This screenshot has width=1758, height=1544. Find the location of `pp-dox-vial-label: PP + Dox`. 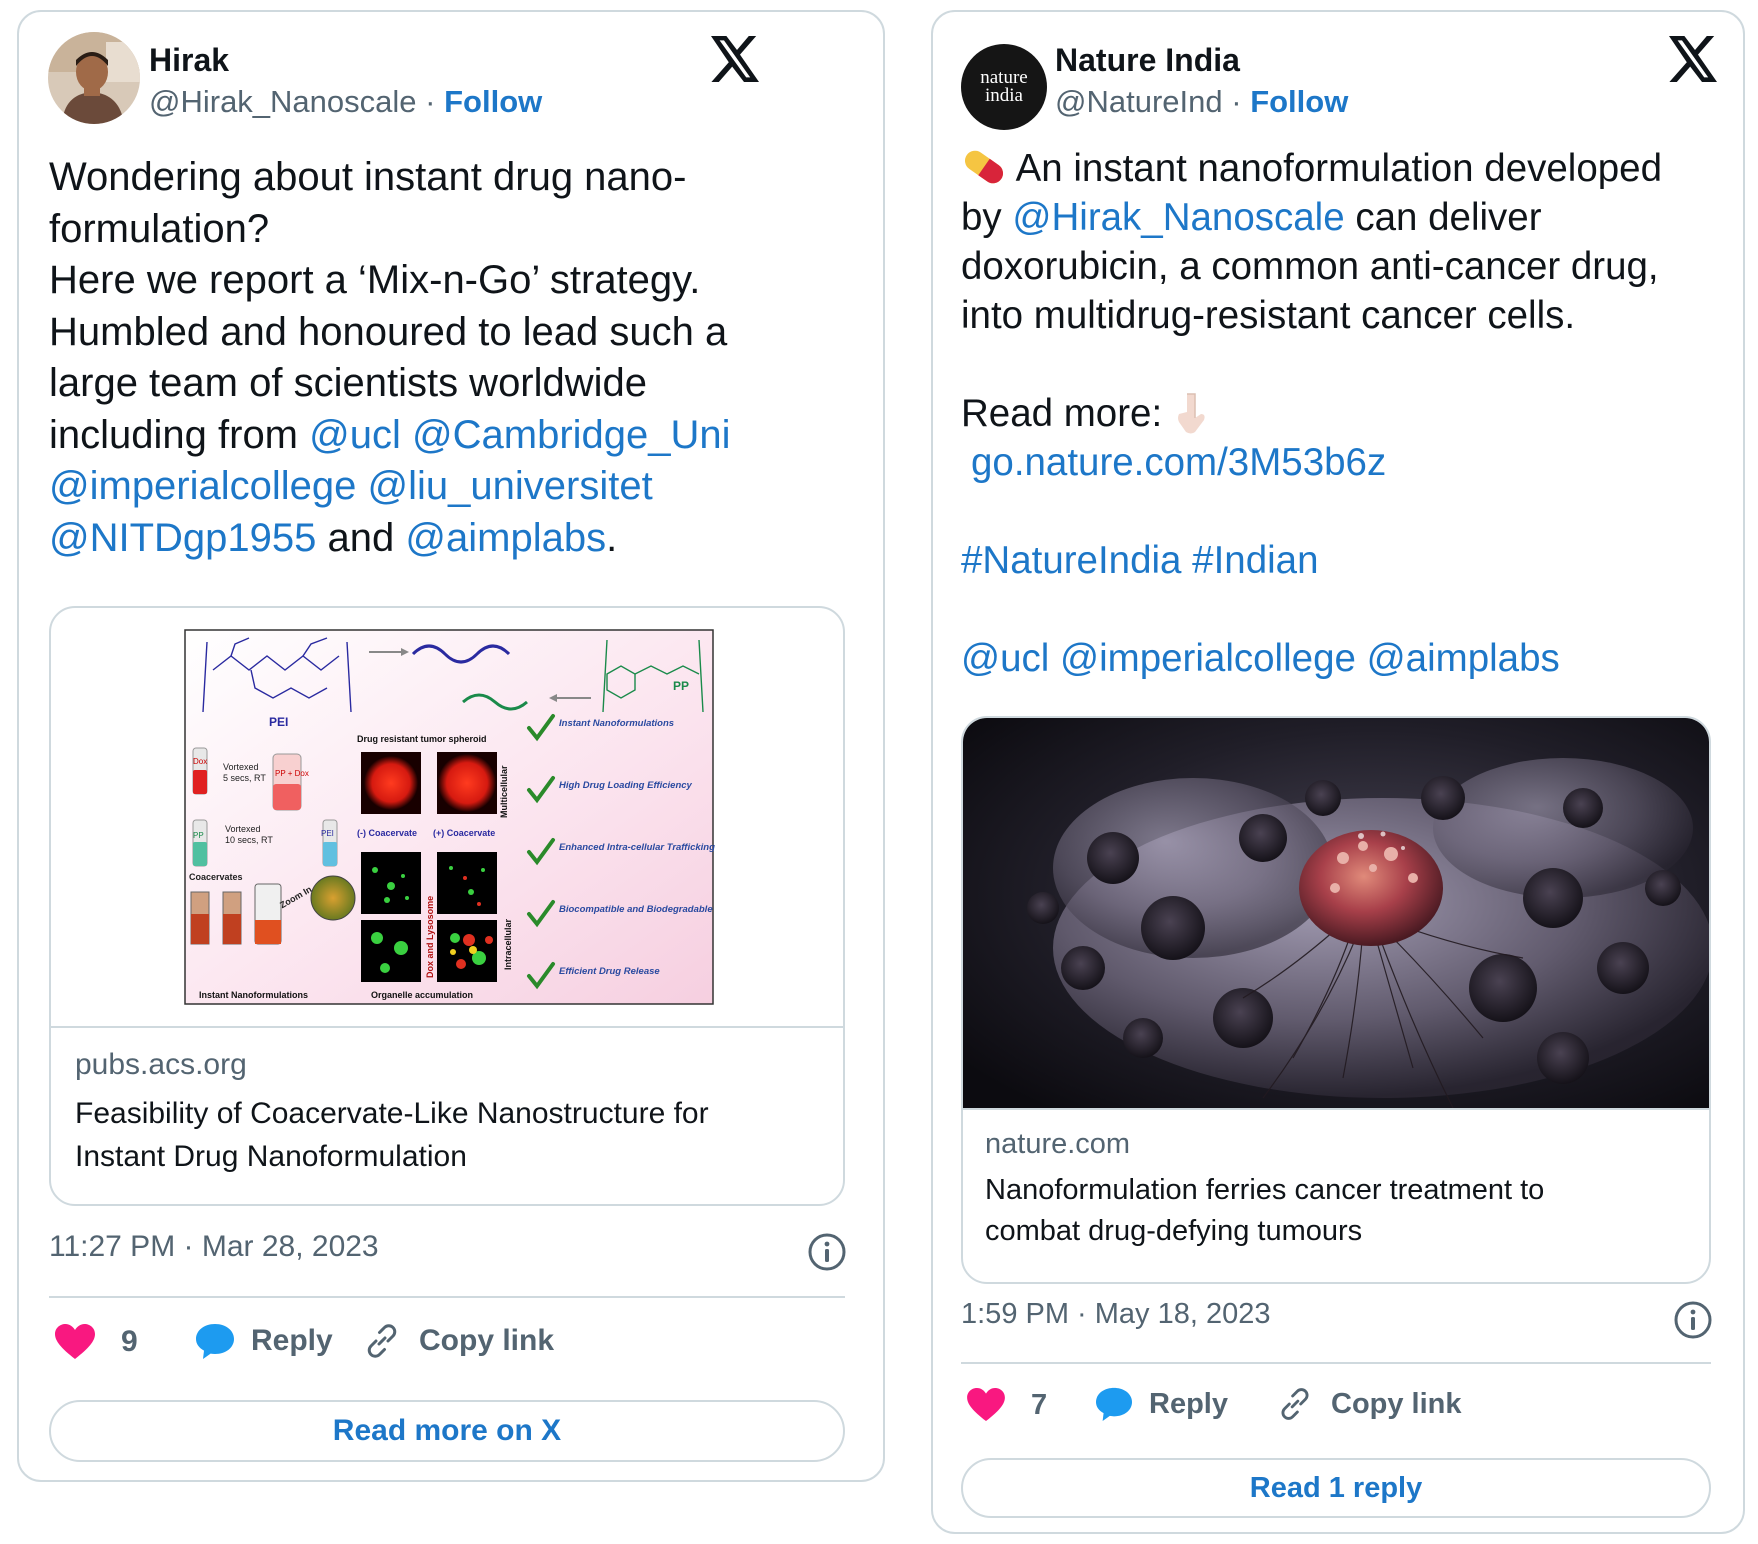

pp-dox-vial-label: PP + Dox is located at coordinates (292, 773).